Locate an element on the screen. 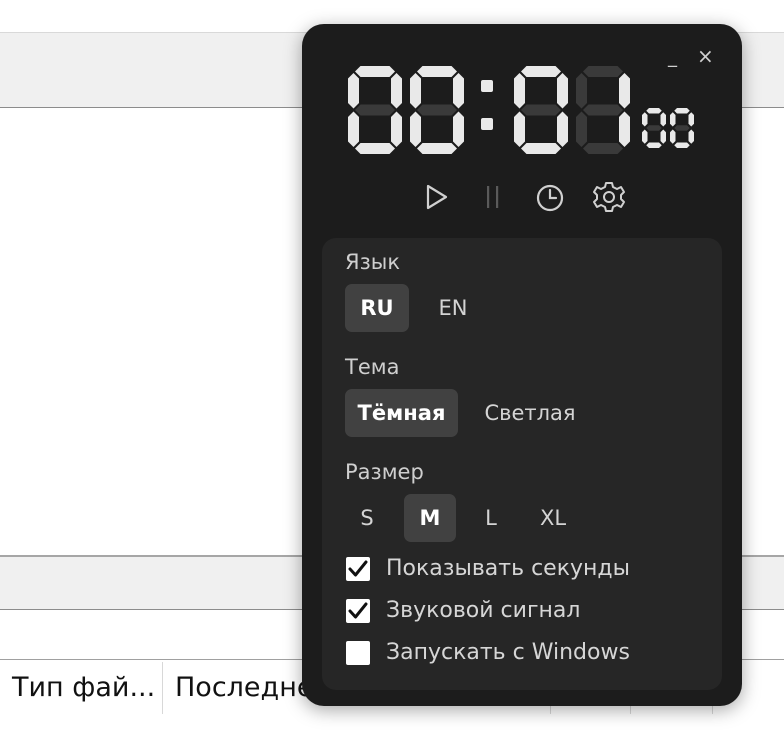 Image resolution: width=784 pixels, height=738 pixels. language-option-ru: RU is located at coordinates (377, 308).